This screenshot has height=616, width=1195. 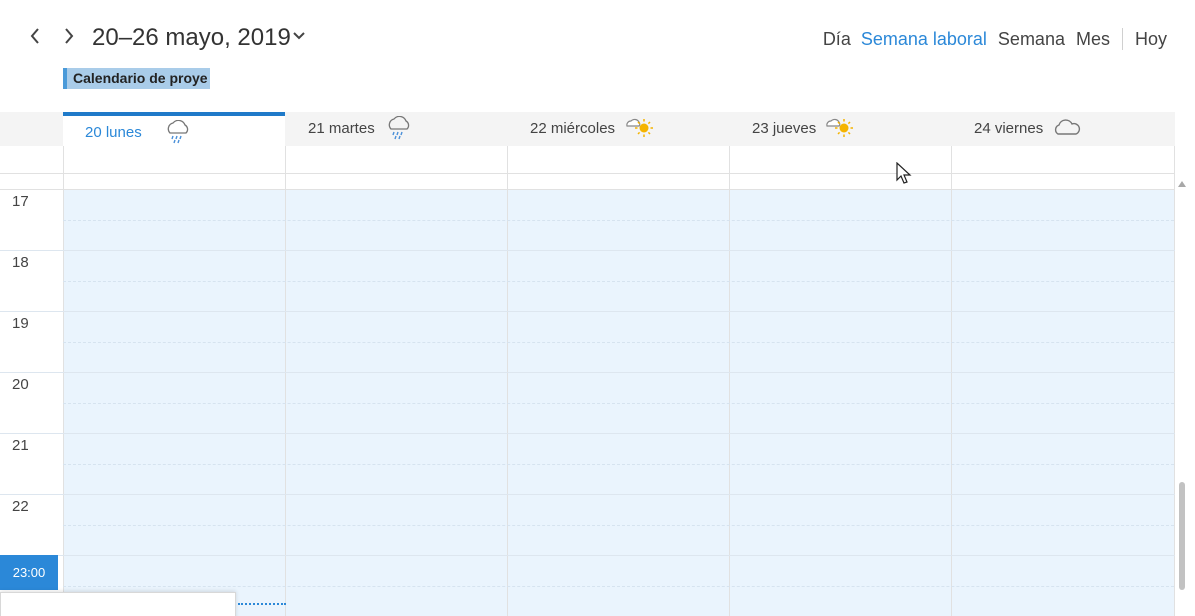 I want to click on time-indicator-dotted-line, so click(x=262, y=604).